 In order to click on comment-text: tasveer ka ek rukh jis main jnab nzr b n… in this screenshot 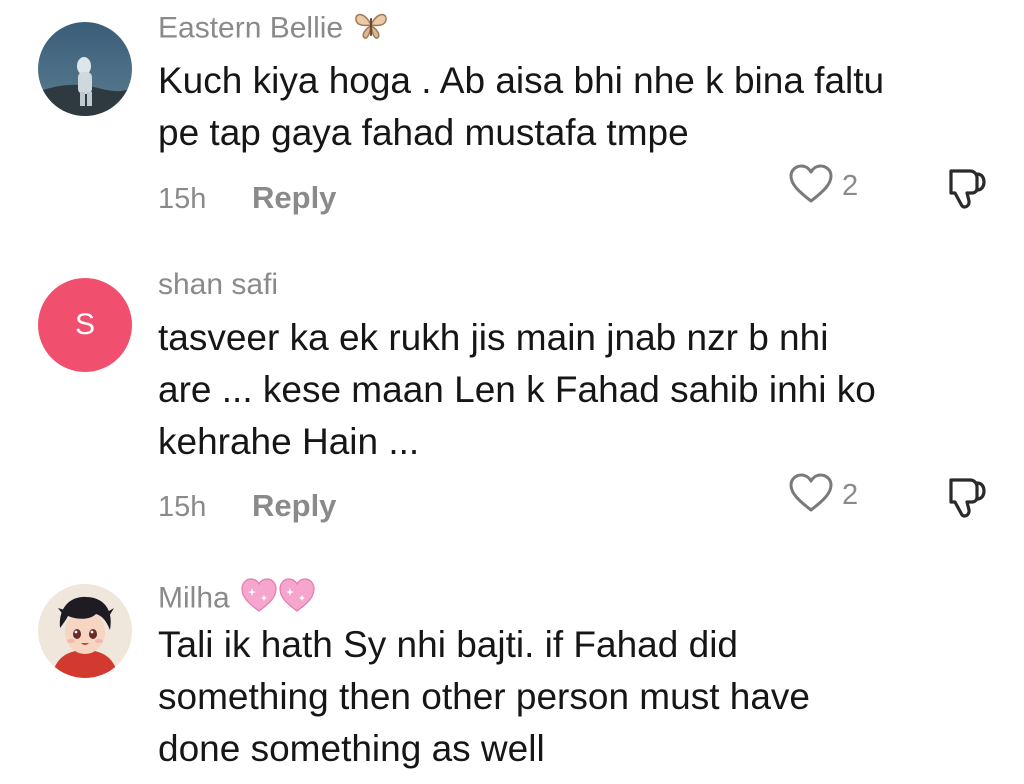, I will do `click(517, 389)`.